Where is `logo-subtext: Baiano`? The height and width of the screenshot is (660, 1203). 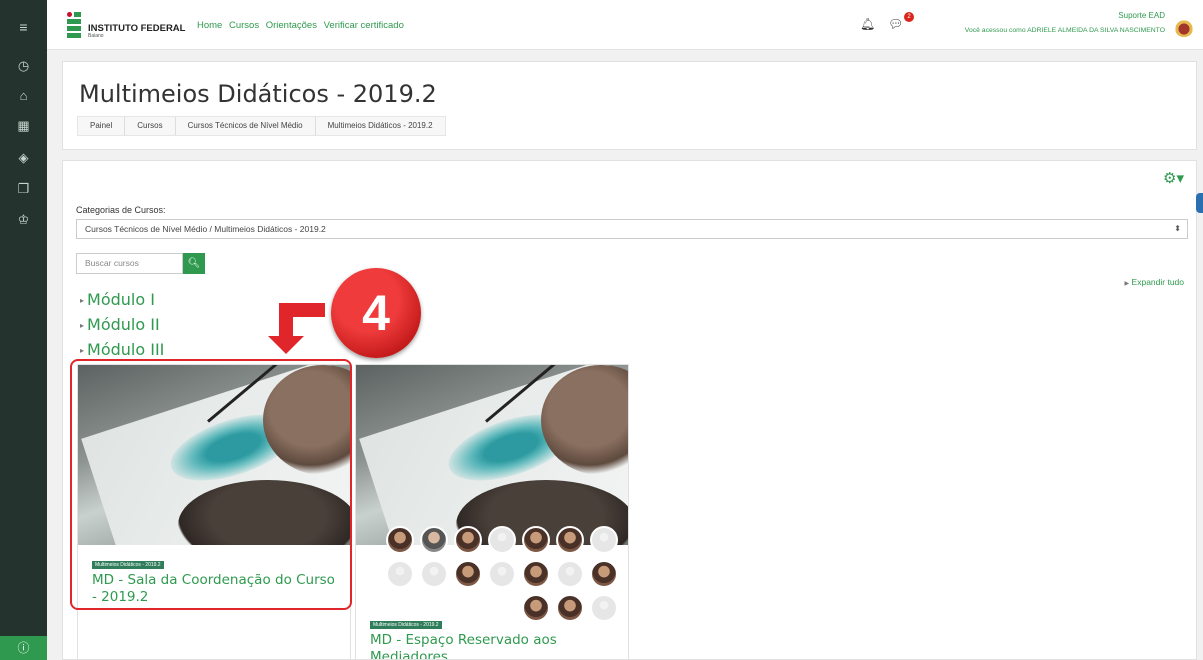 logo-subtext: Baiano is located at coordinates (96, 36).